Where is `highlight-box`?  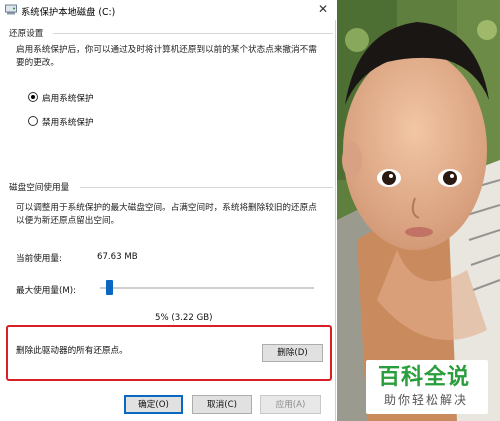
highlight-box is located at coordinates (169, 353).